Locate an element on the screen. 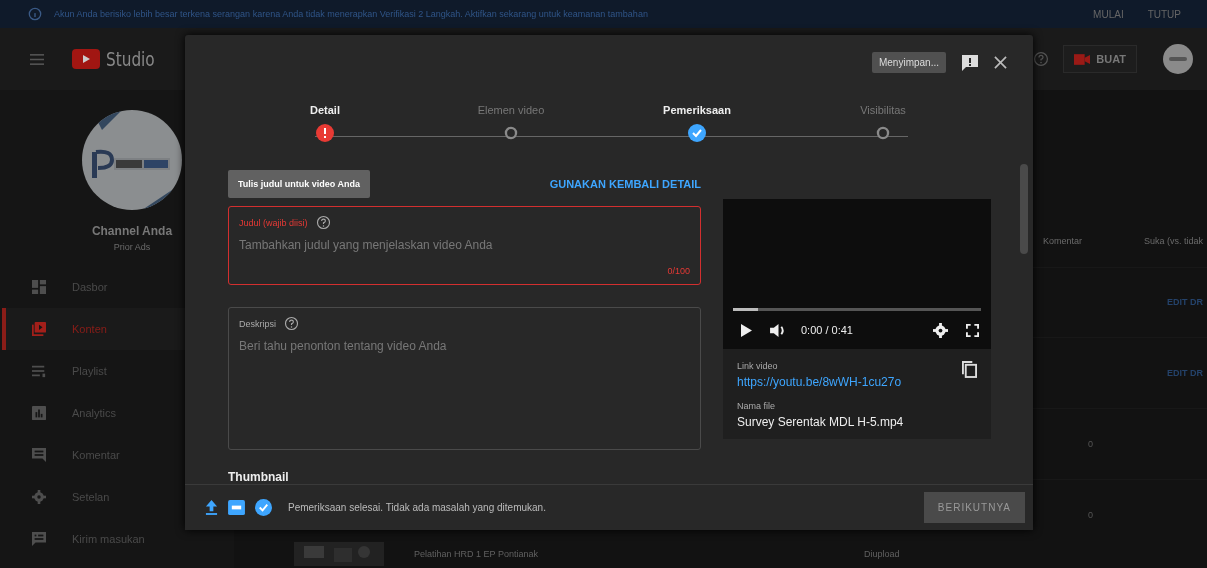 The width and height of the screenshot is (1207, 568). step-label: Pemeriksaan is located at coordinates (697, 110).